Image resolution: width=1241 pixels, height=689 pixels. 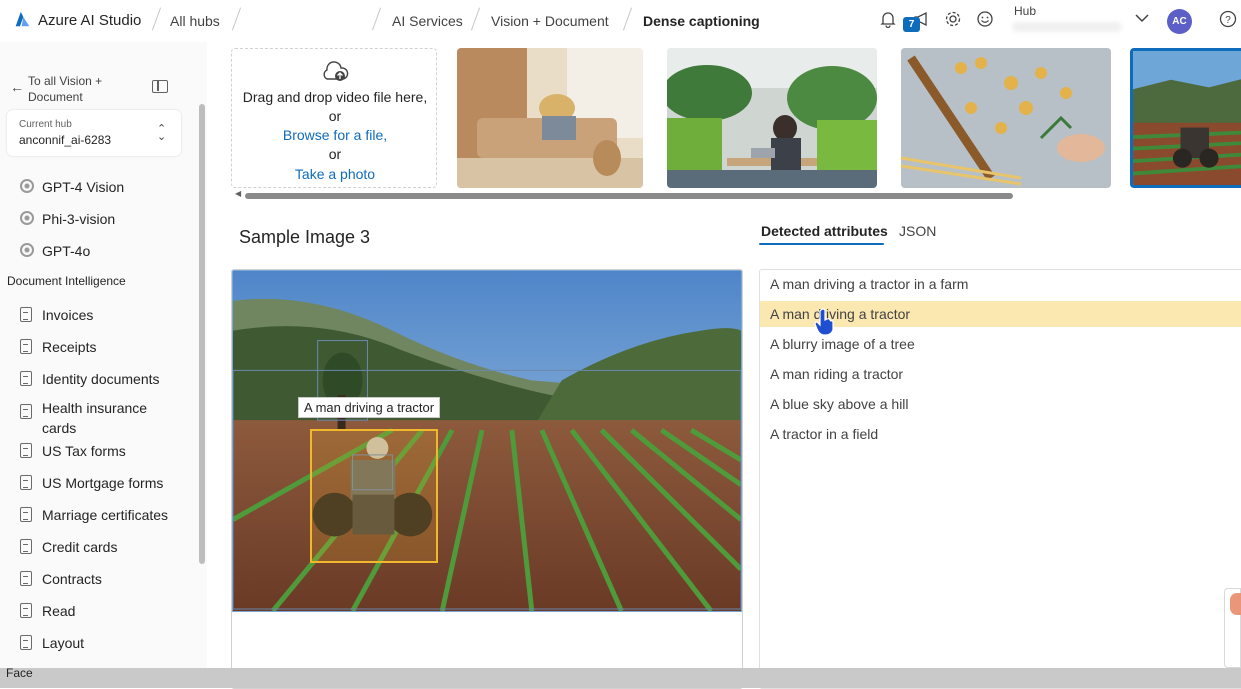 What do you see at coordinates (1185, 118) in the screenshot?
I see `sample-image-thumbnail-selected` at bounding box center [1185, 118].